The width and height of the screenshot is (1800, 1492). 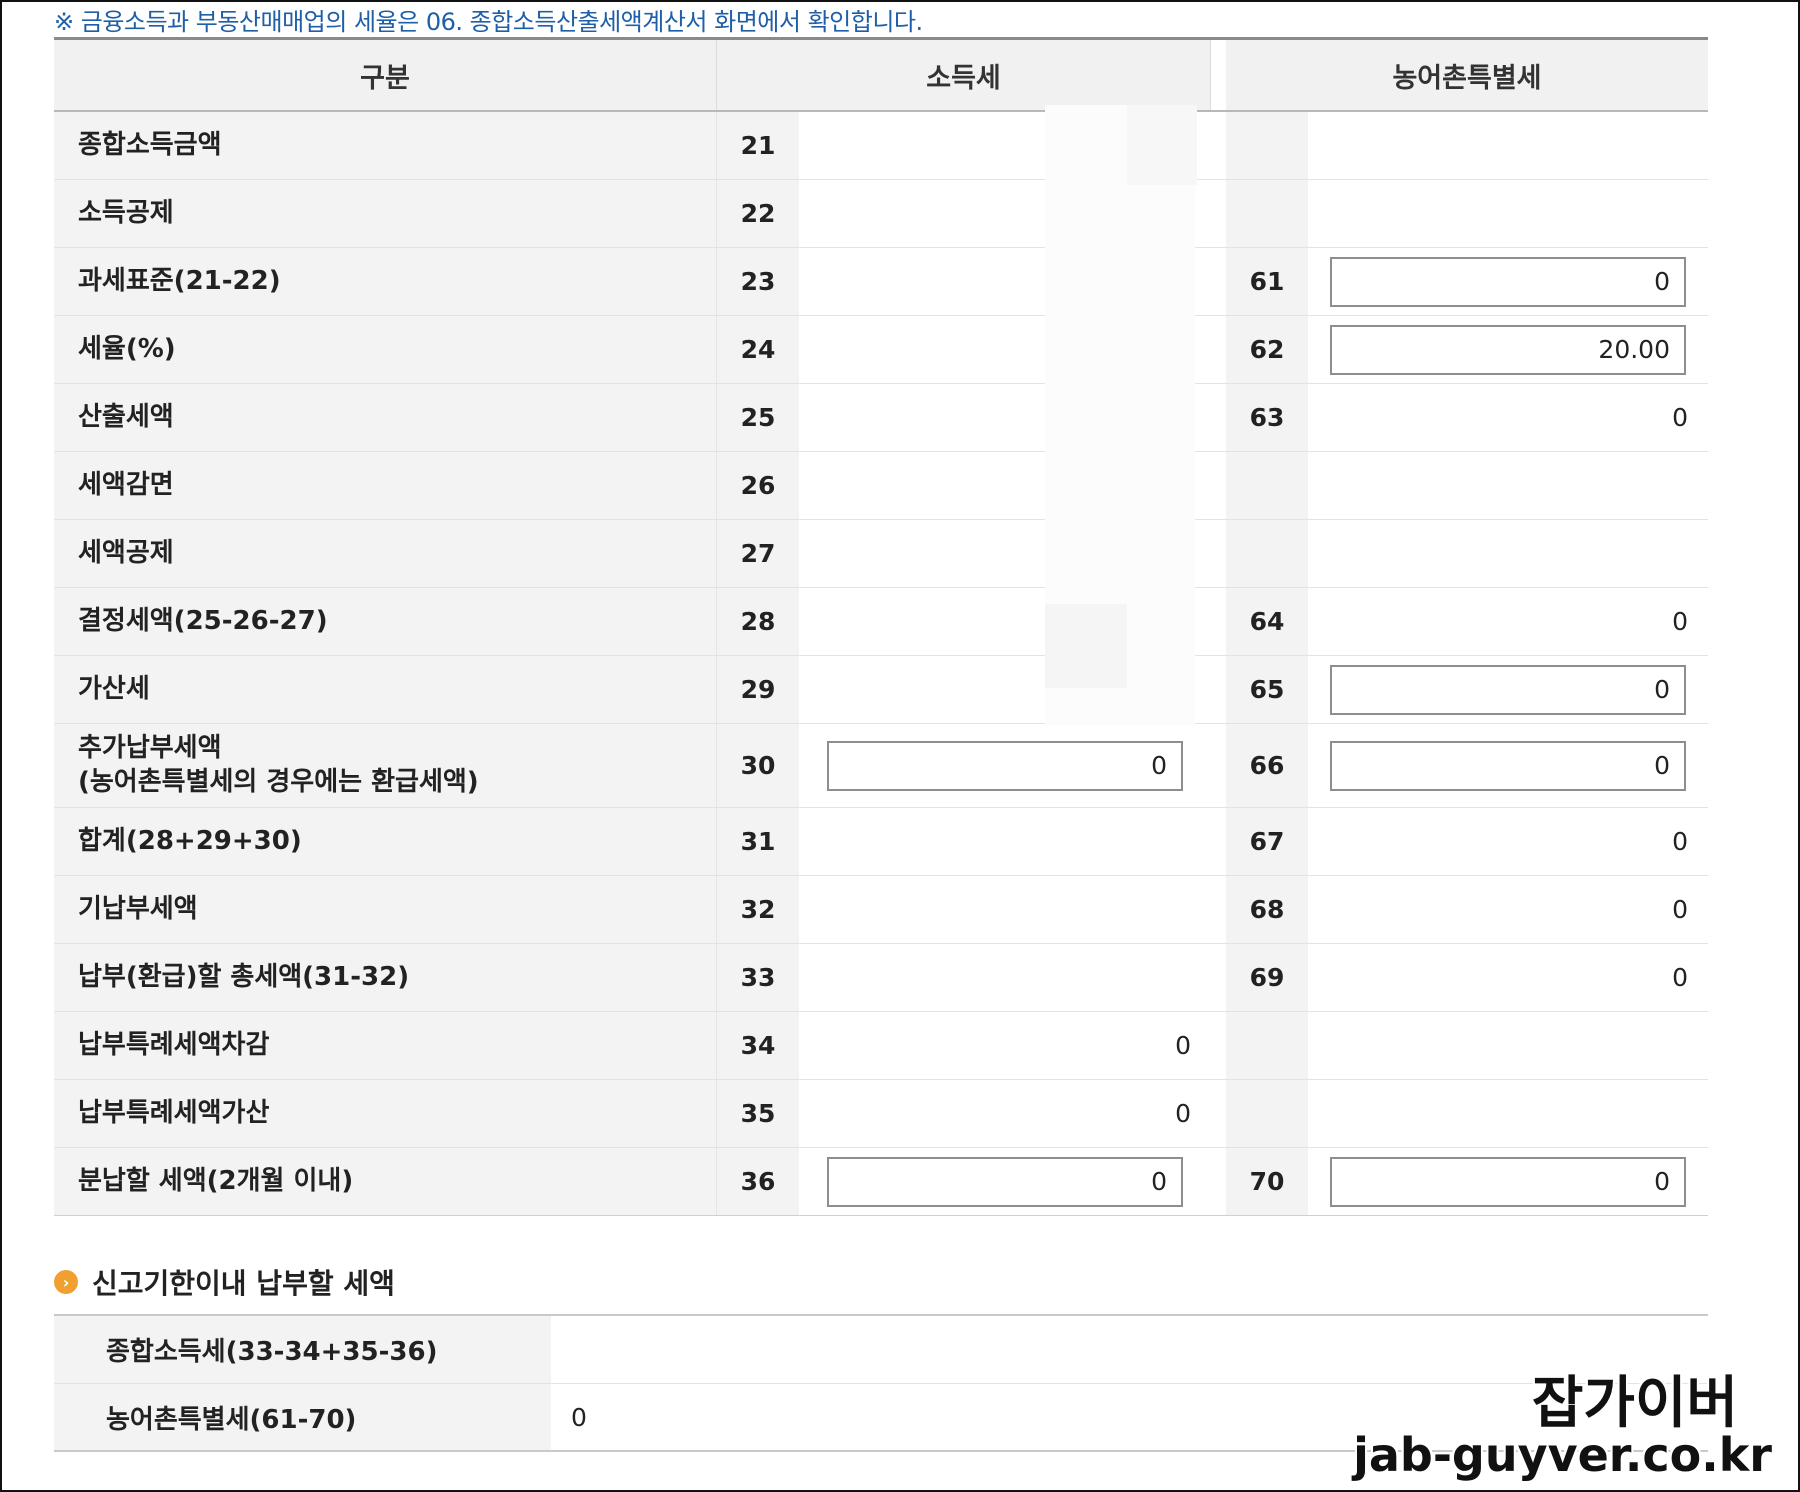 What do you see at coordinates (385, 417) in the screenshot?
I see `row-label: 산출세액` at bounding box center [385, 417].